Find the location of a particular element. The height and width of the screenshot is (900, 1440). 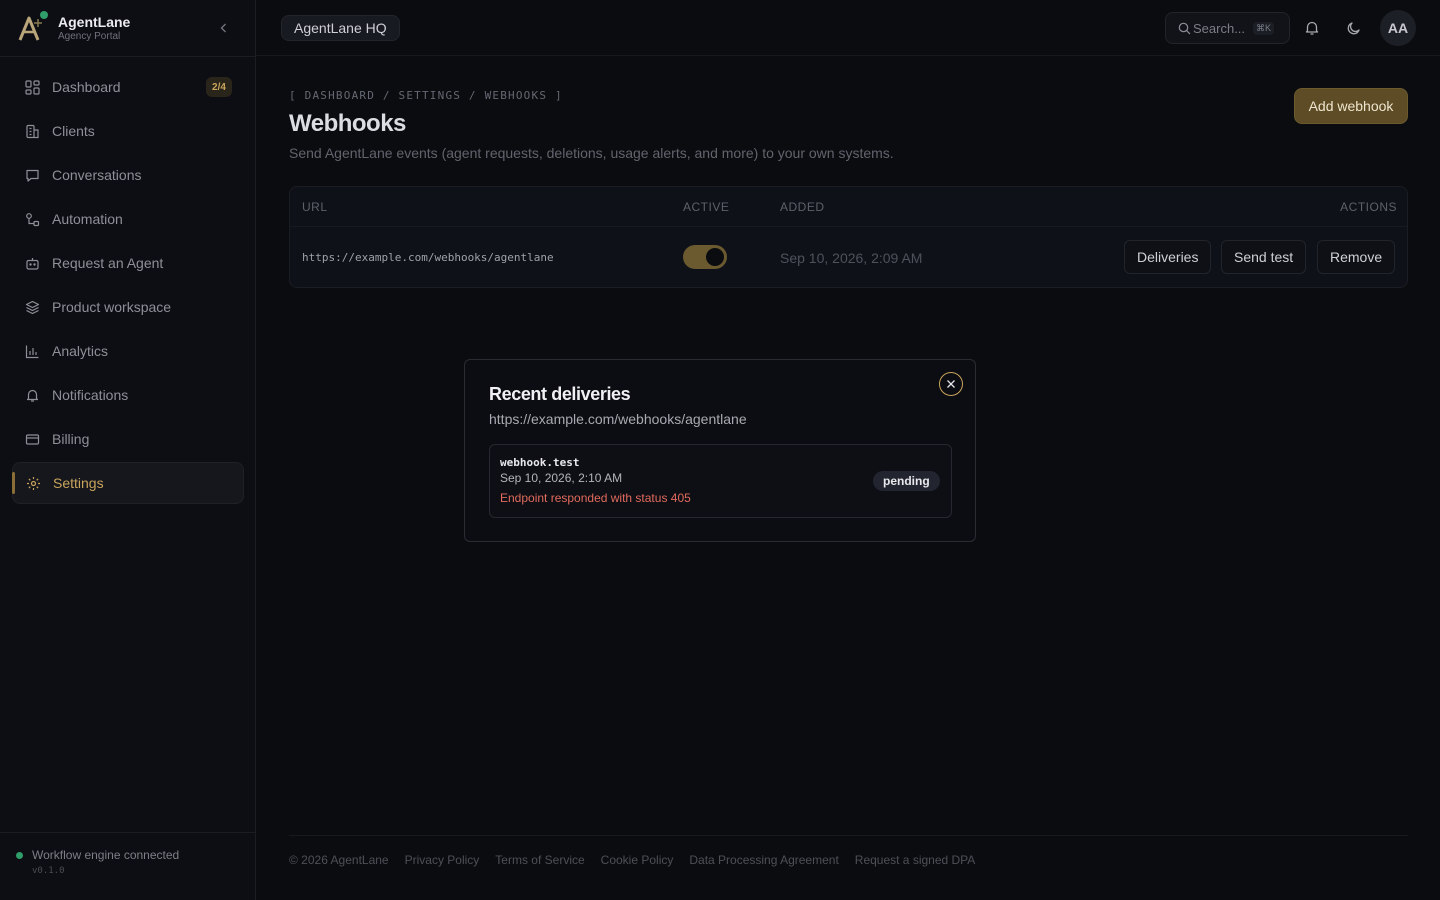

sidebar-item-label: Conversations is located at coordinates (97, 175).